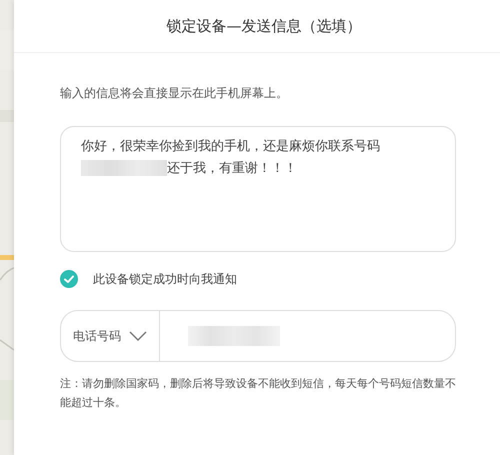  Describe the element at coordinates (138, 336) in the screenshot. I see `chevron-down-icon` at that location.